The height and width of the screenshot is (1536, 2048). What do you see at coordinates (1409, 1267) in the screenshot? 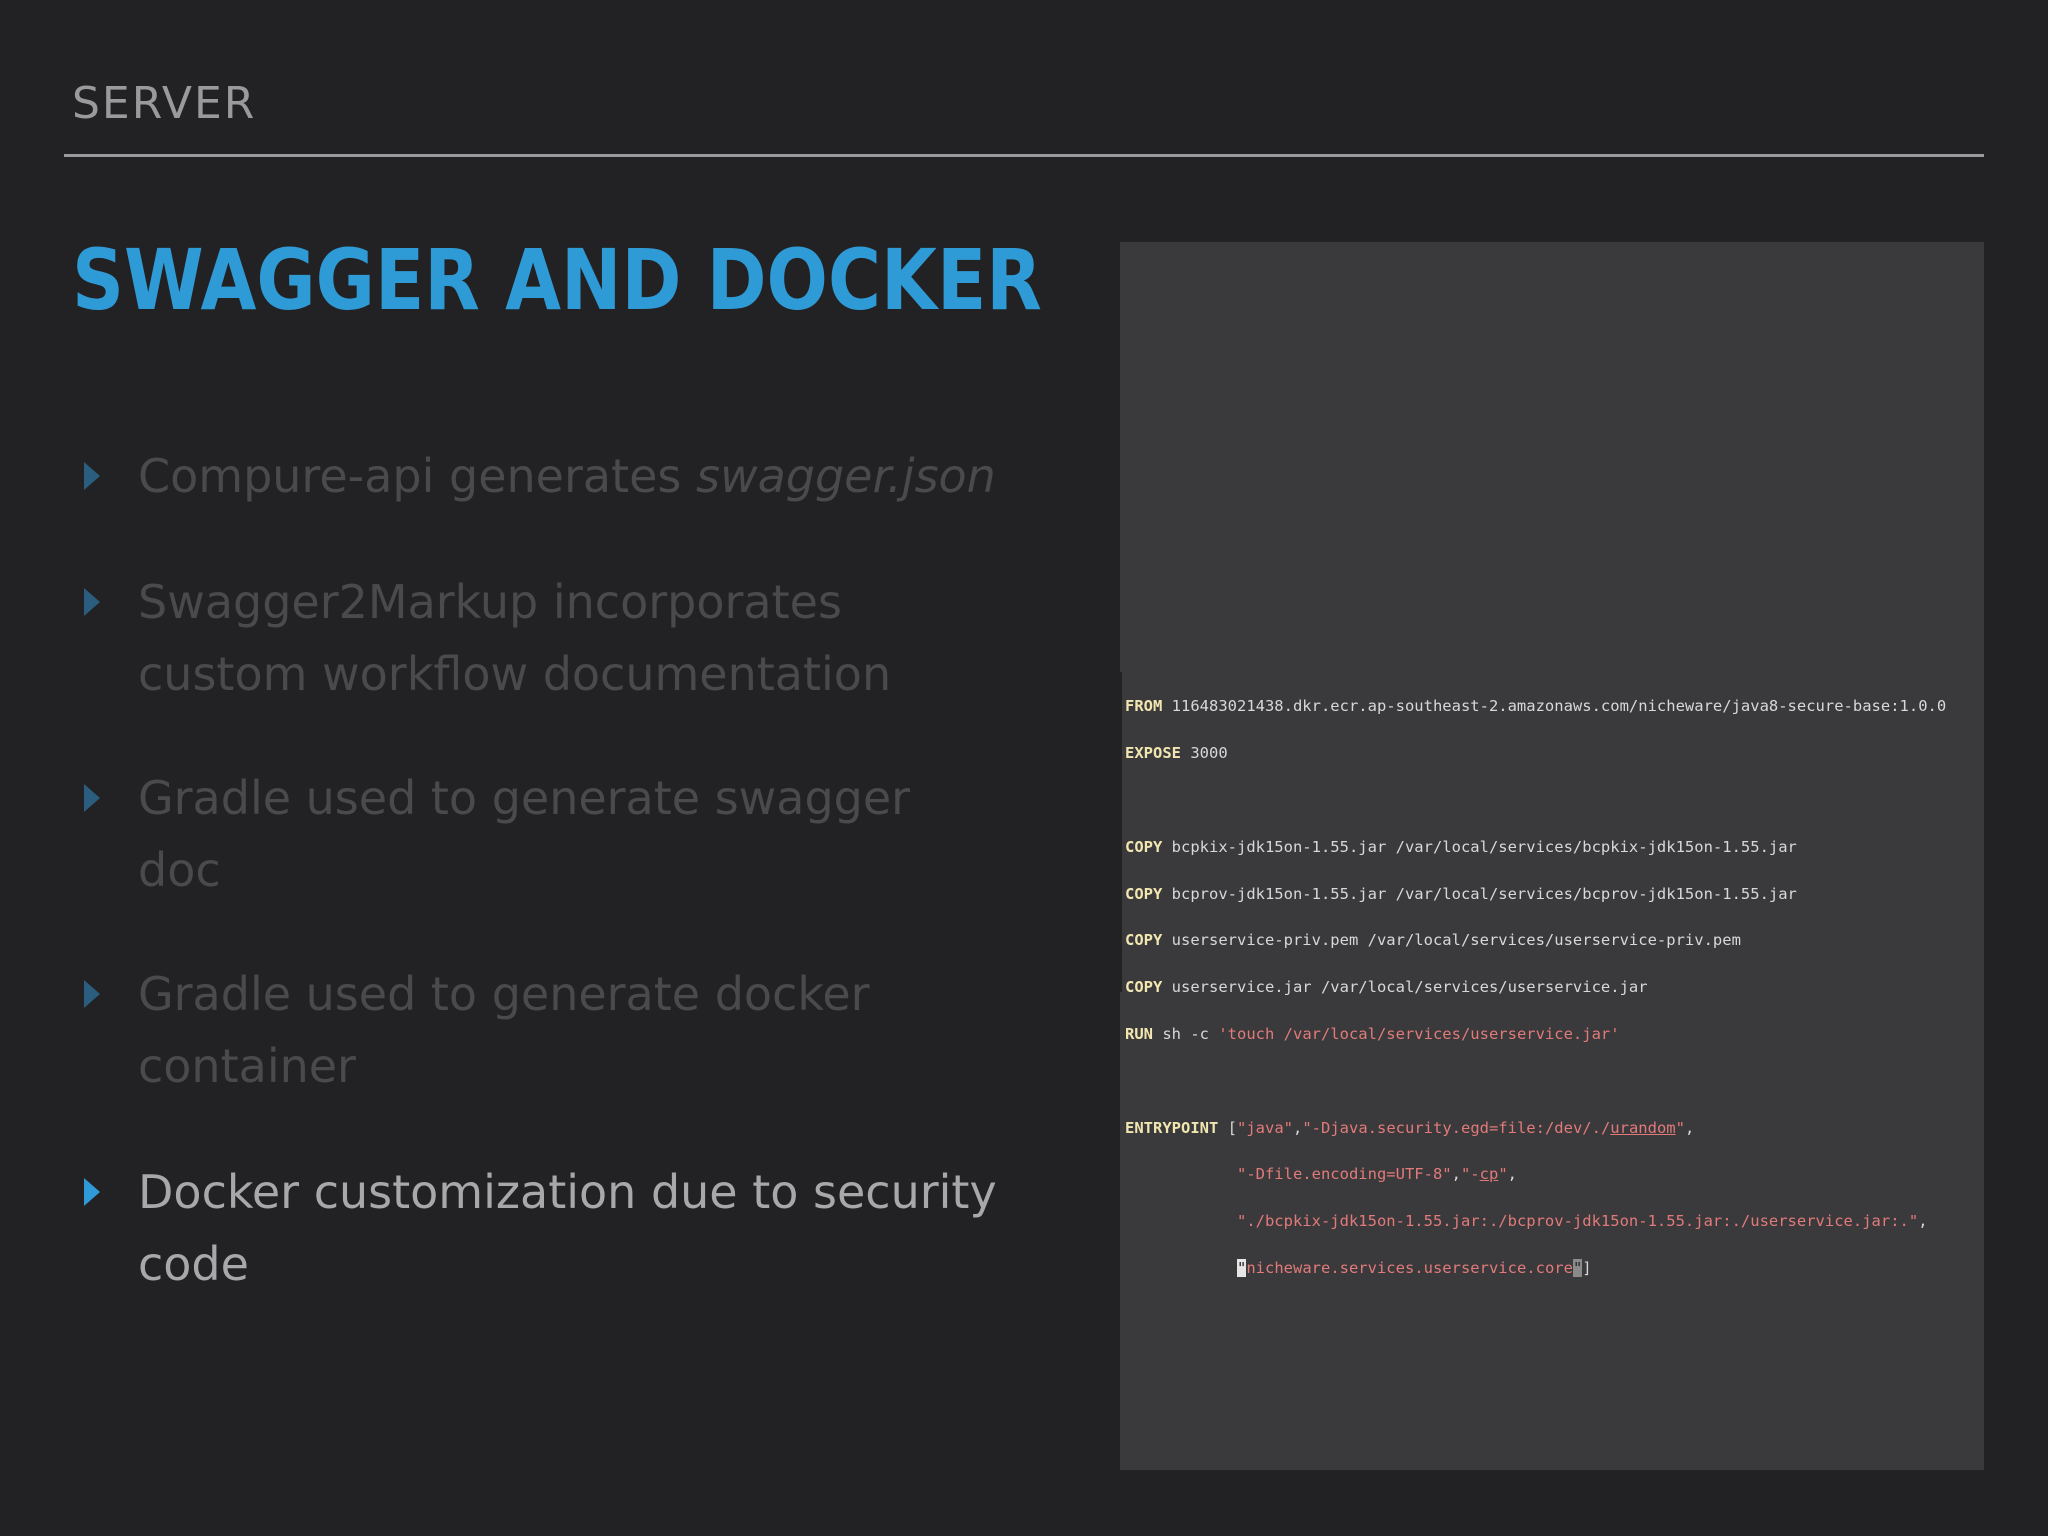
I see `code-string: nicheware.services.userservice.core` at bounding box center [1409, 1267].